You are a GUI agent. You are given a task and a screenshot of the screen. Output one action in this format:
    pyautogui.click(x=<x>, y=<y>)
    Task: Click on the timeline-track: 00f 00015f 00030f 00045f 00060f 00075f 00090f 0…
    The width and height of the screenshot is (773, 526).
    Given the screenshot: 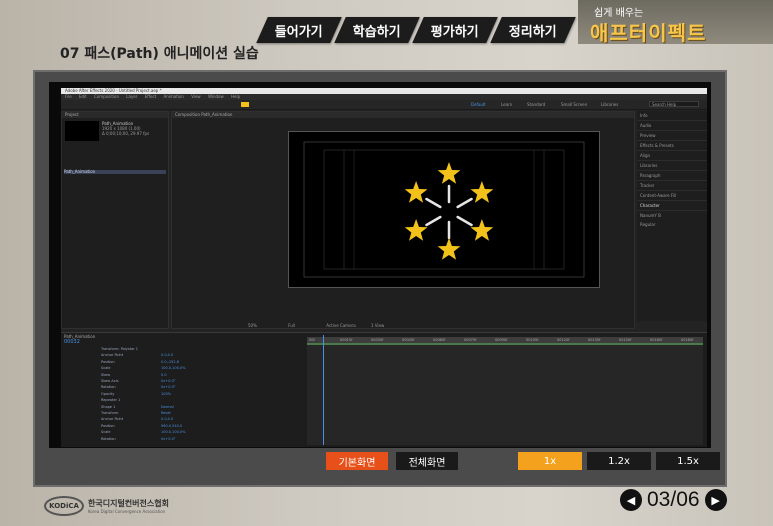 What is the action you would take?
    pyautogui.click(x=505, y=390)
    